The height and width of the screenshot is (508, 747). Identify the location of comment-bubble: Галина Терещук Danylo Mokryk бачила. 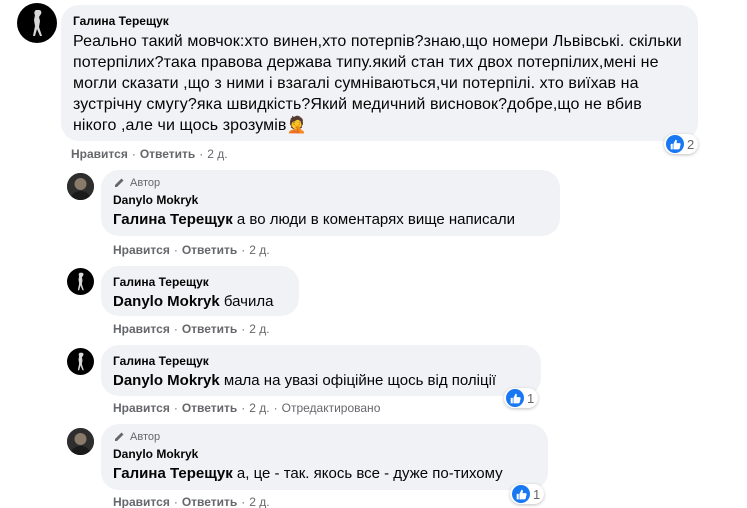
(200, 291).